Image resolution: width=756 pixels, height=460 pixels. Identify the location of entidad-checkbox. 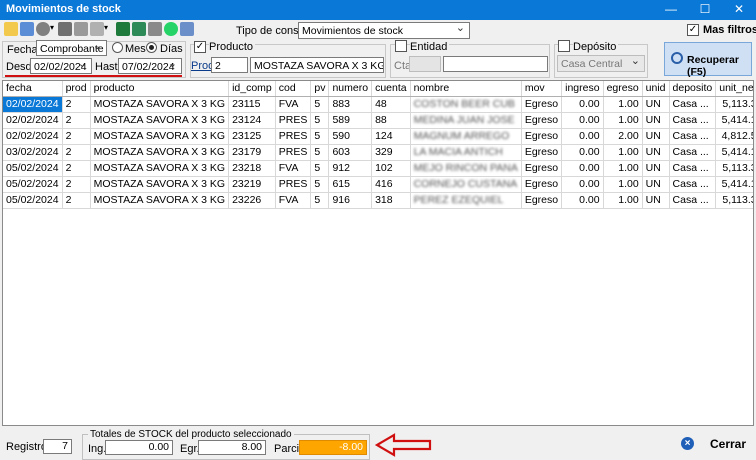
(401, 46).